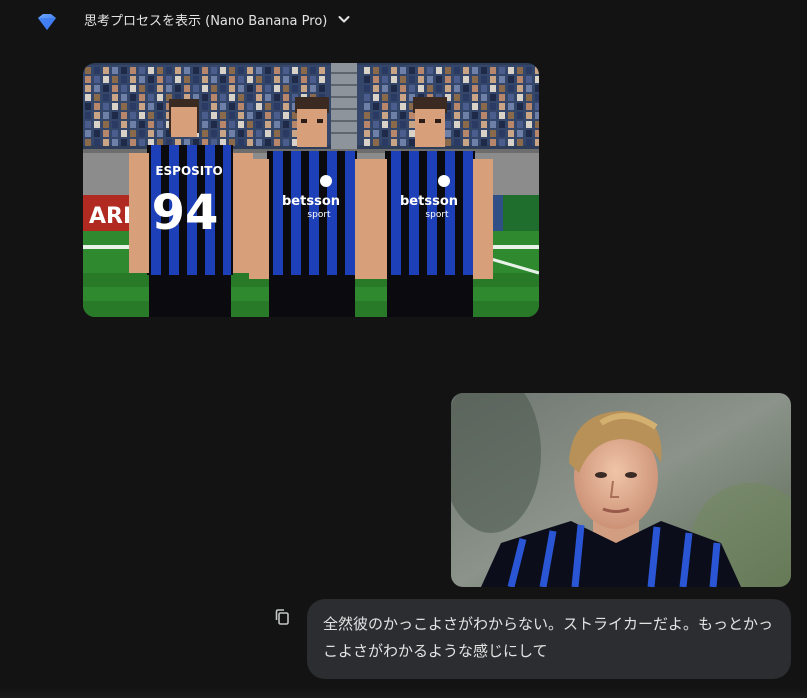  I want to click on user-uploaded-photo, so click(621, 490).